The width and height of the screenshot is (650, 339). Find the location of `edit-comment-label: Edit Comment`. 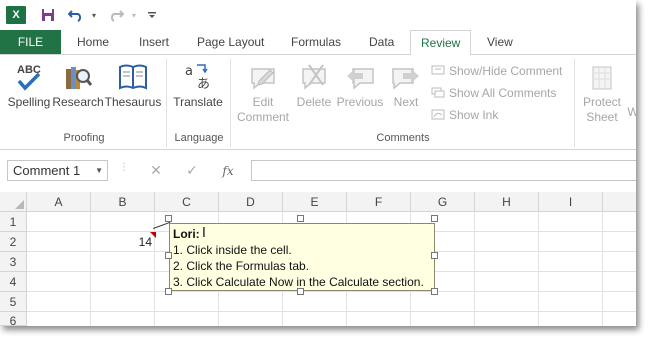

edit-comment-label: Edit Comment is located at coordinates (263, 110).